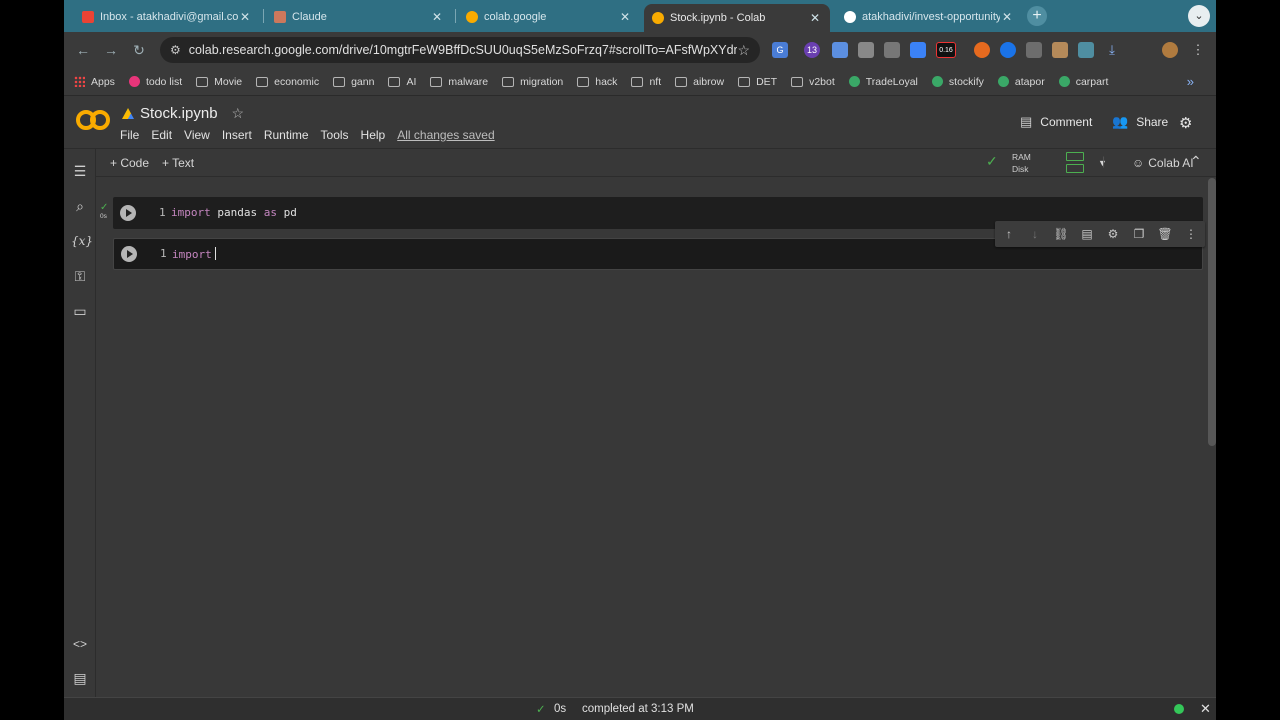  Describe the element at coordinates (1075, 156) in the screenshot. I see `ram-meter` at that location.